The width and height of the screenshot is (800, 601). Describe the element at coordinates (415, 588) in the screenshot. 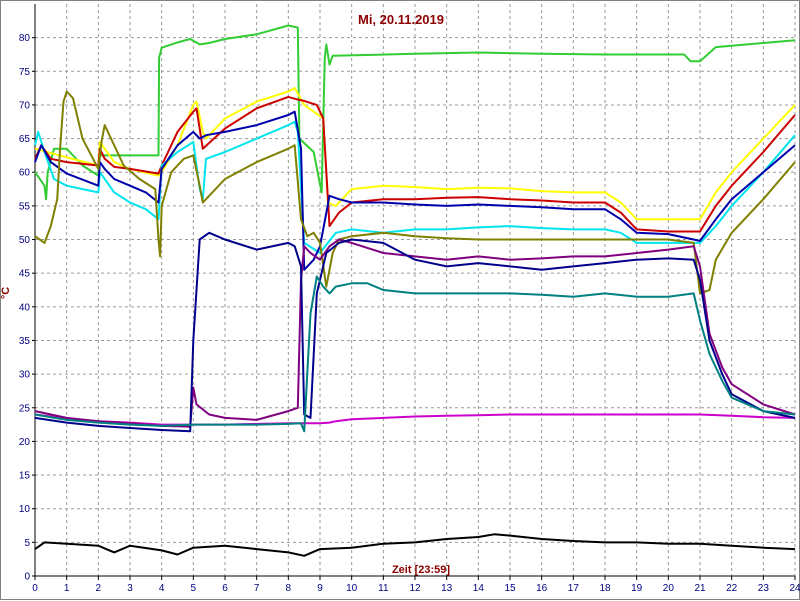

I see `x-tick-label: 12` at that location.